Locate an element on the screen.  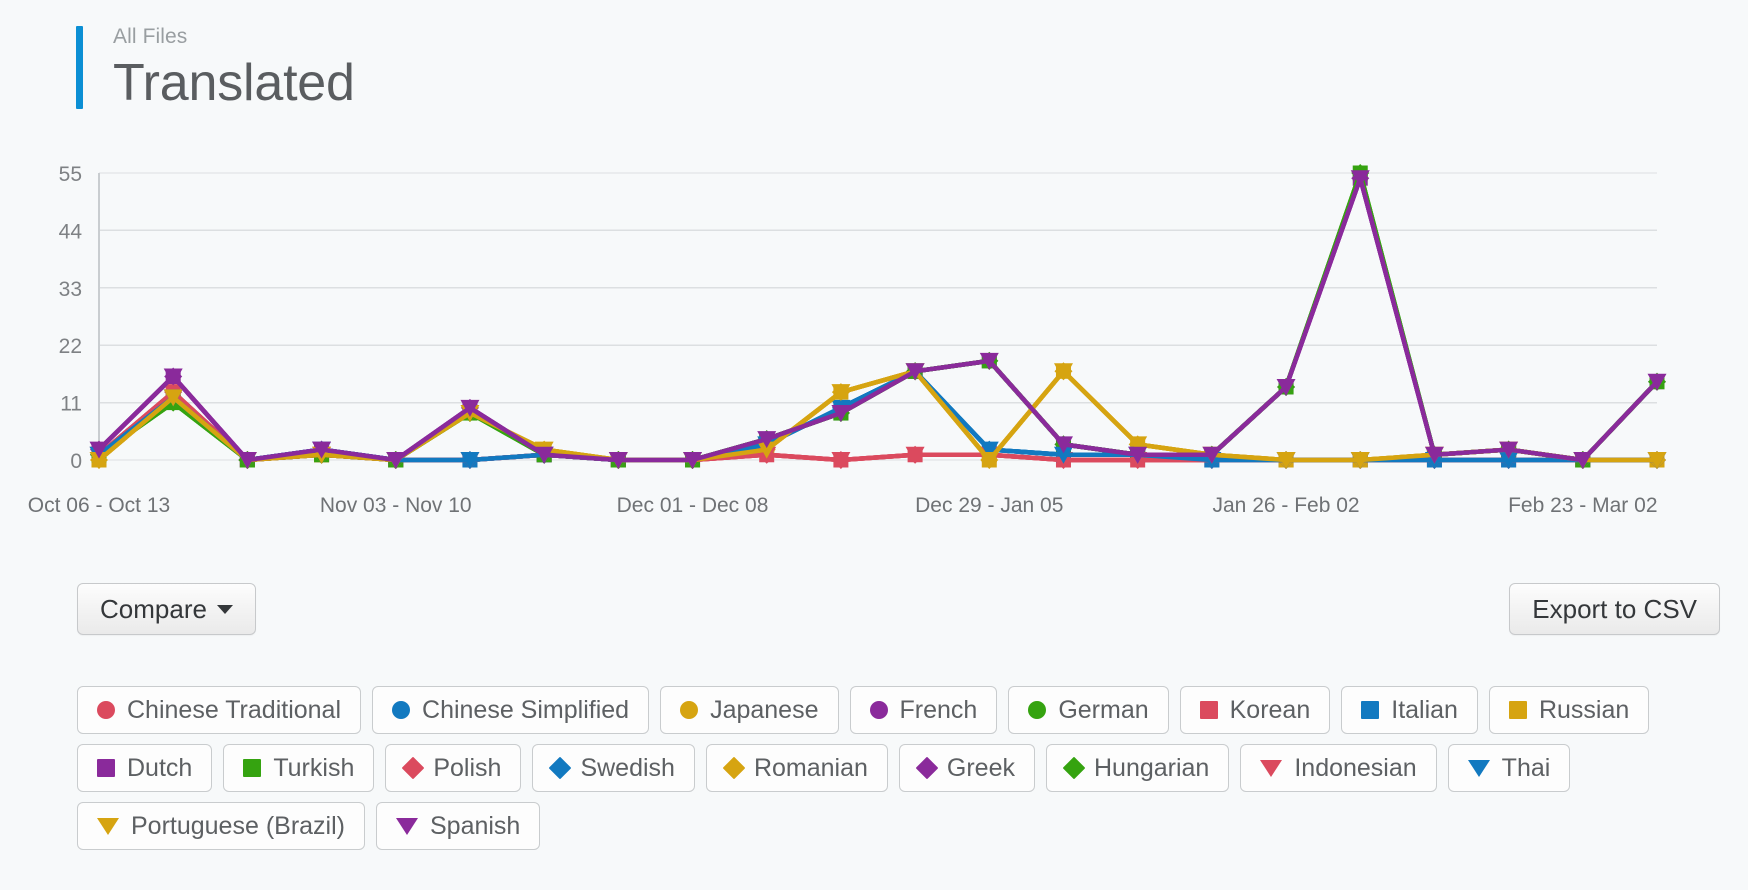
y-axis-tick-label: 0 is located at coordinates (76, 461).